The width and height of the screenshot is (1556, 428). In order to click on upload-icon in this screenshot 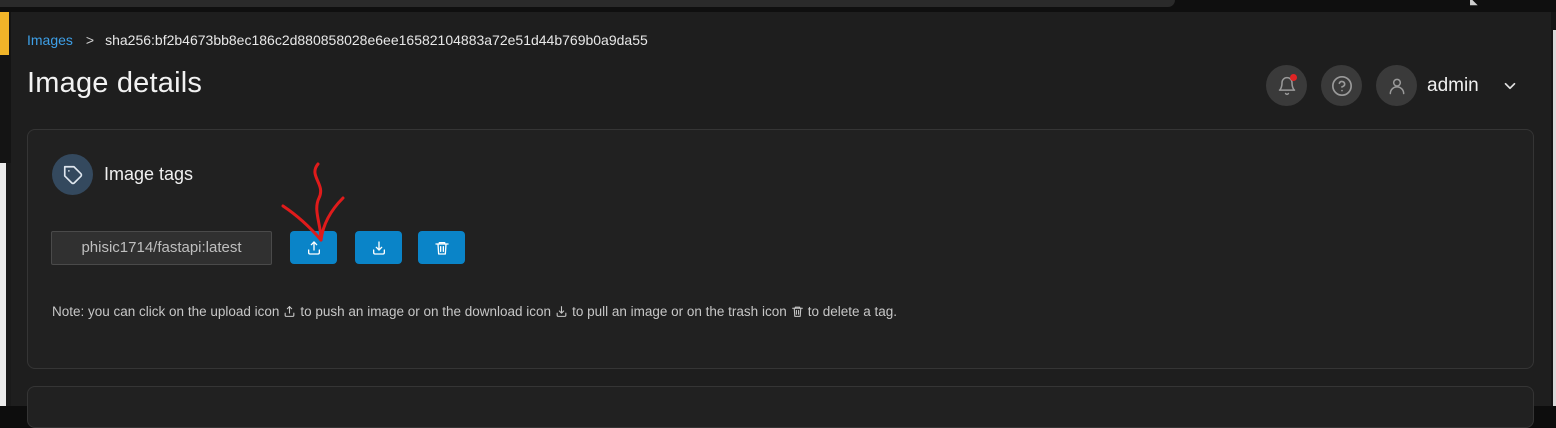, I will do `click(290, 311)`.